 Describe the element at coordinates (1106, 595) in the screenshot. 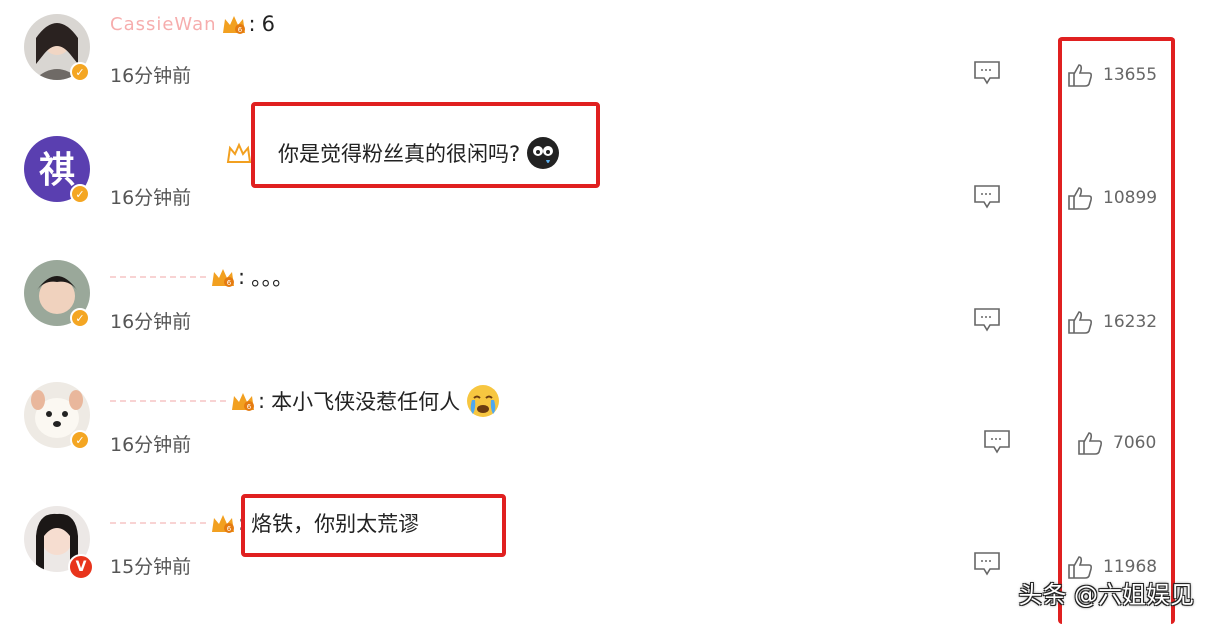

I see `watermark: 头条 @六姐娱见` at that location.